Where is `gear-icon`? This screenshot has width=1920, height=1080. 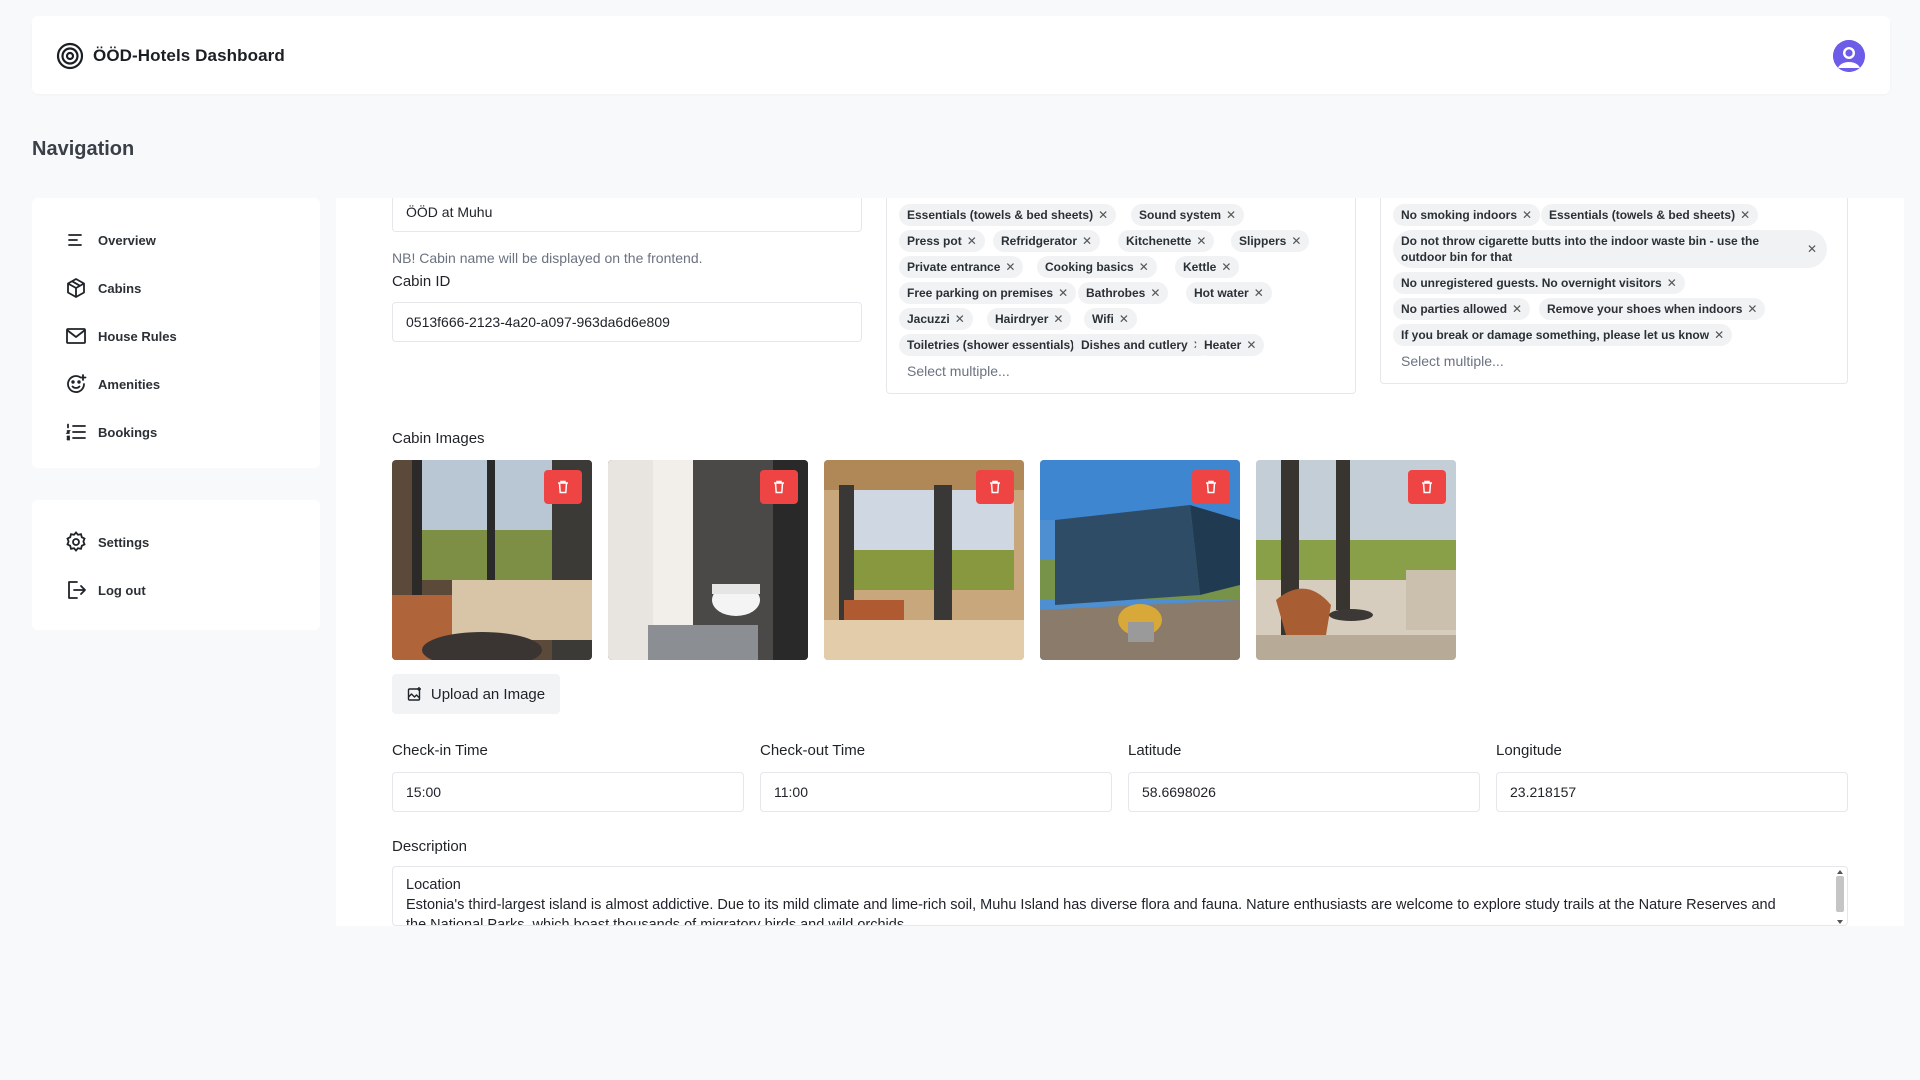 gear-icon is located at coordinates (76, 541).